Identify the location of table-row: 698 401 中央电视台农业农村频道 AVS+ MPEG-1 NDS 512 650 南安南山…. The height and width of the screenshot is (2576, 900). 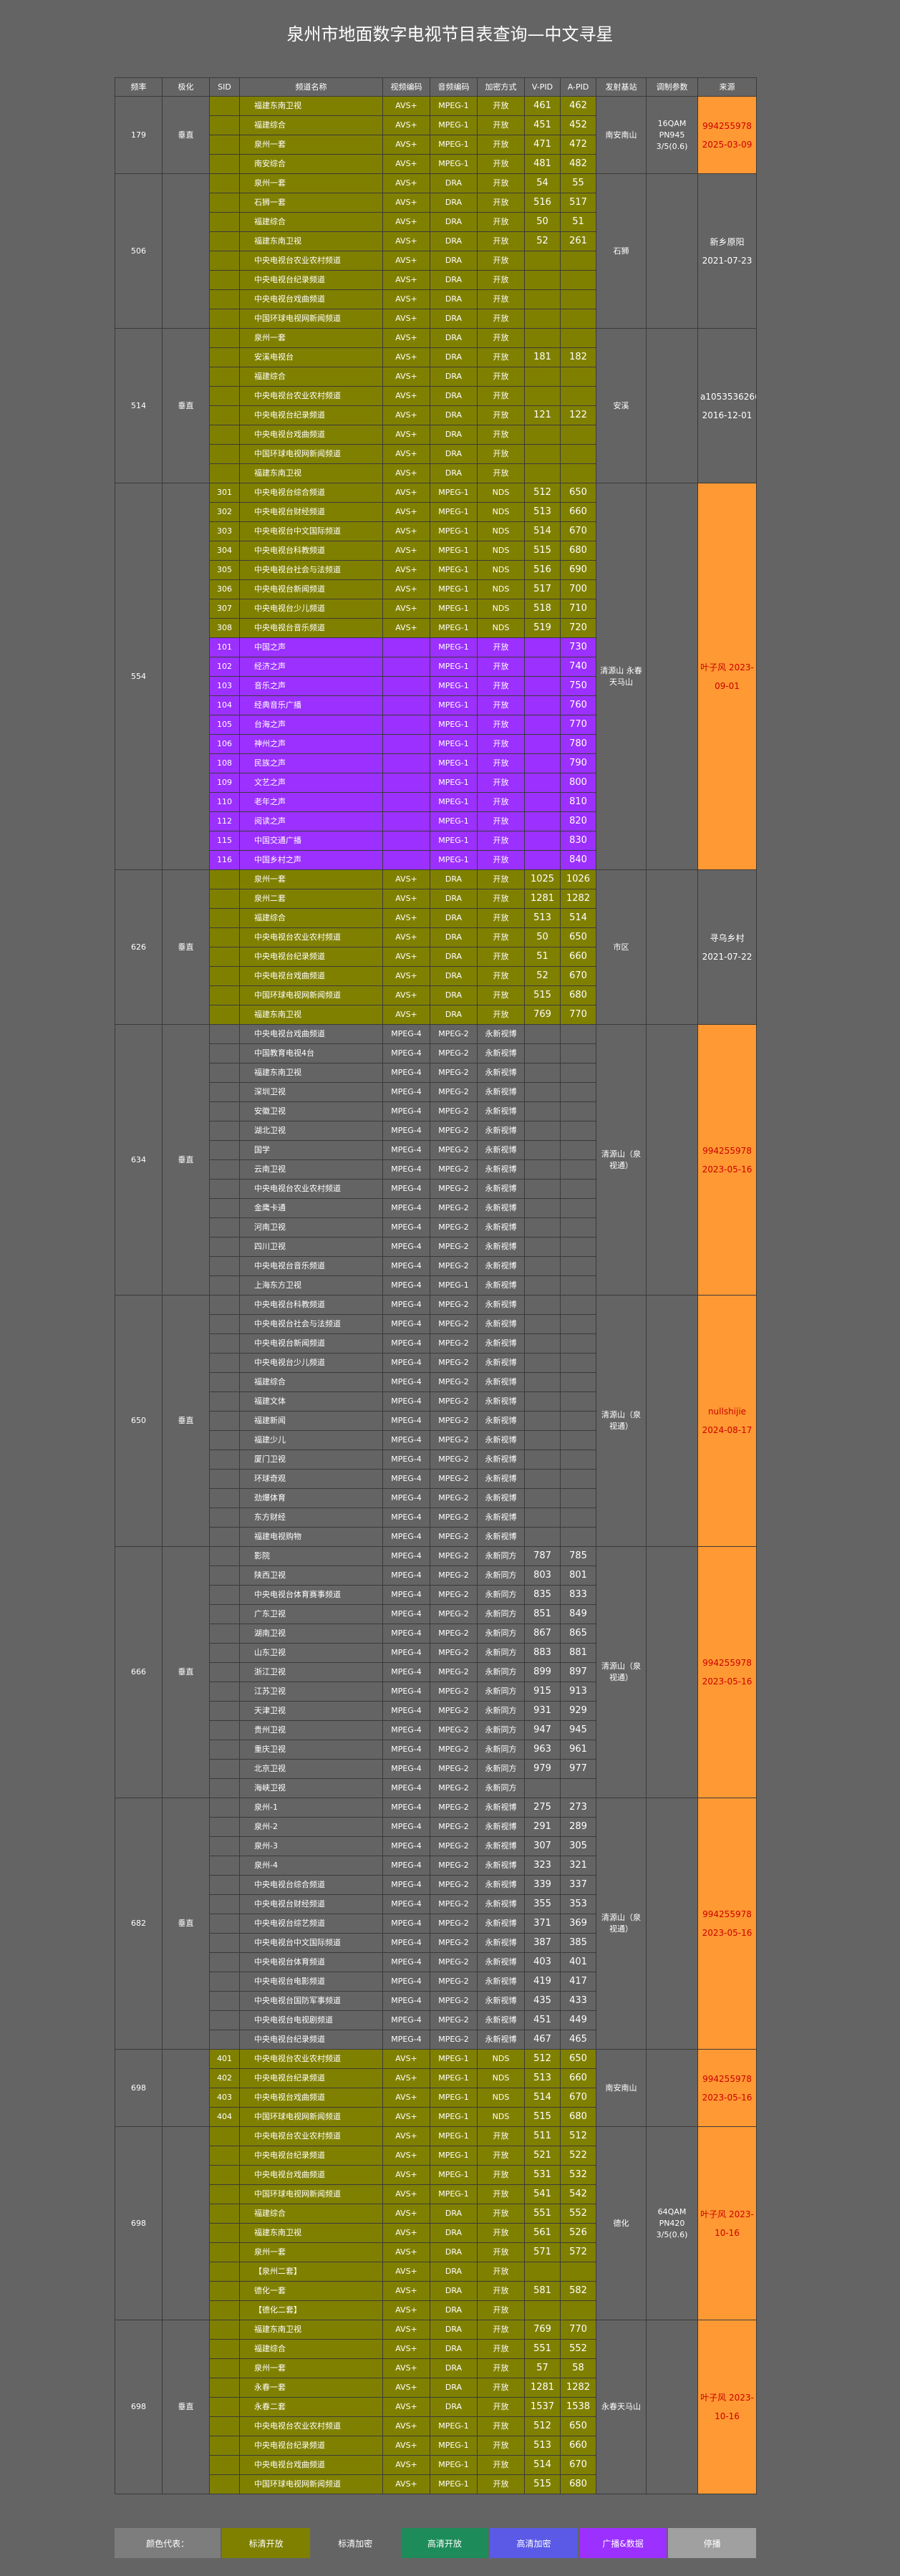
(436, 2088).